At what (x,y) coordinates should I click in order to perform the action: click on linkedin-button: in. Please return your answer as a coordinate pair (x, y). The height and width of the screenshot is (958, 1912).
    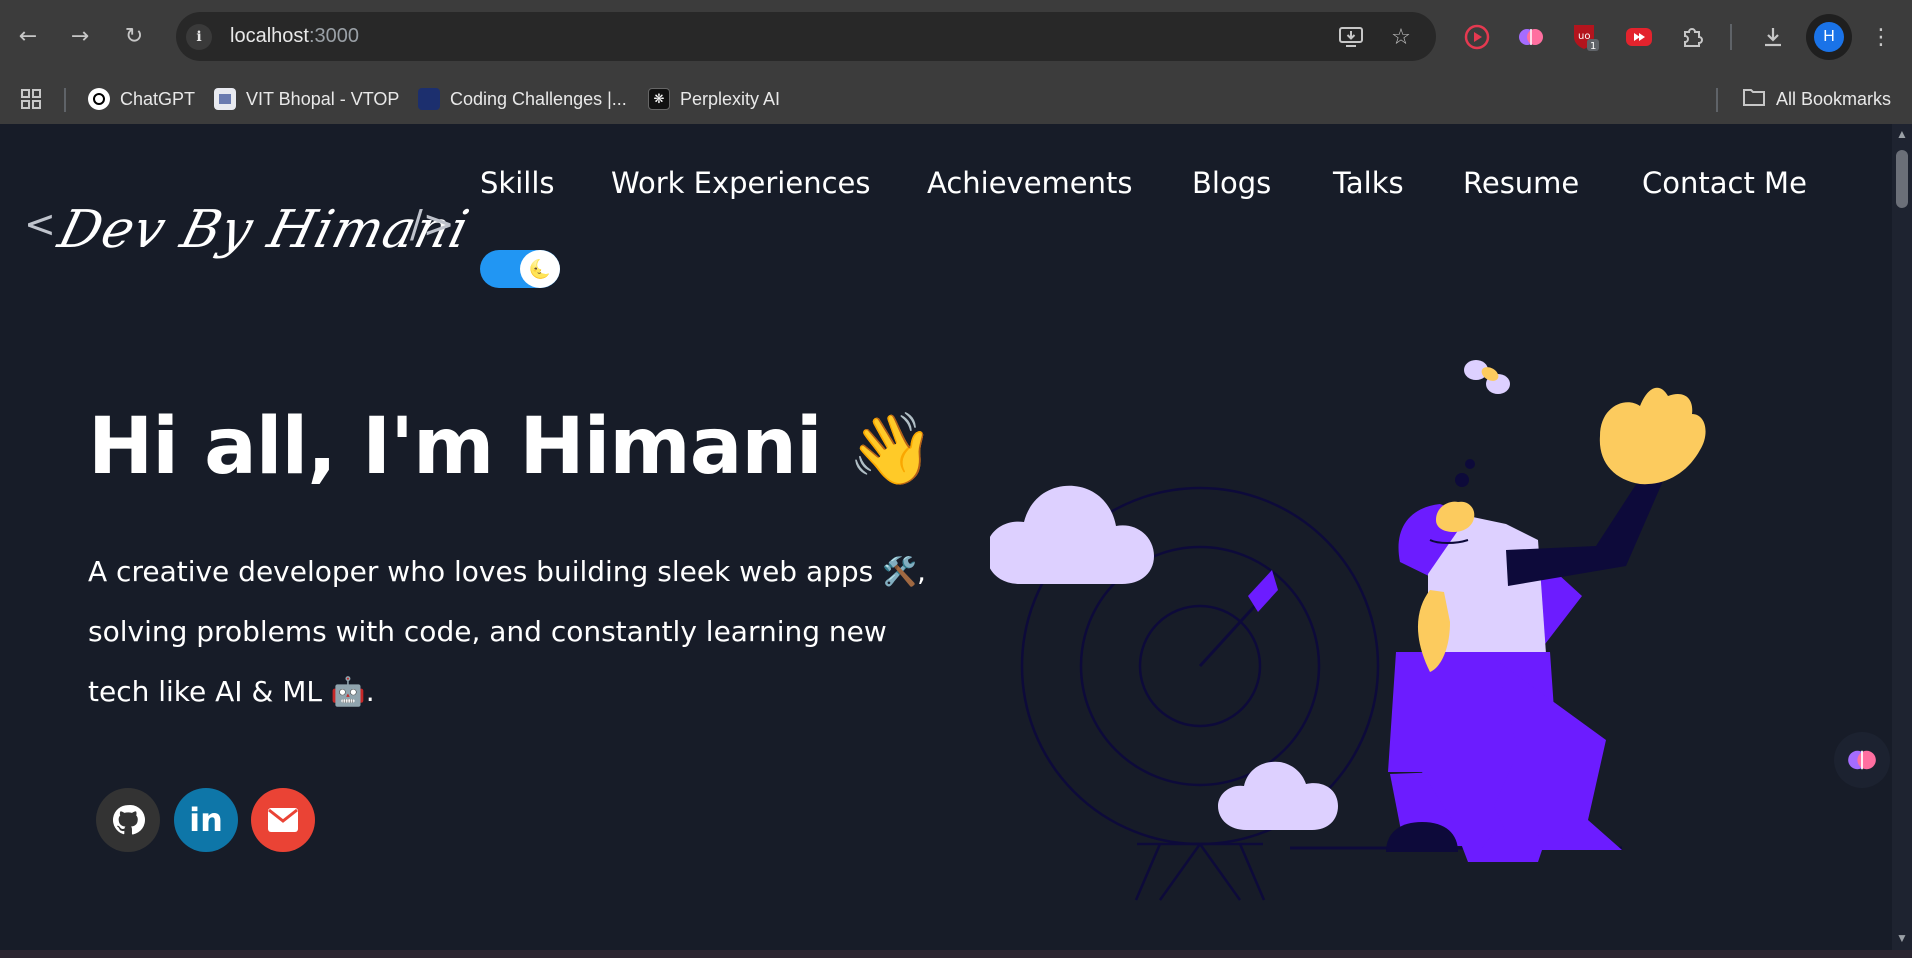
    Looking at the image, I should click on (206, 820).